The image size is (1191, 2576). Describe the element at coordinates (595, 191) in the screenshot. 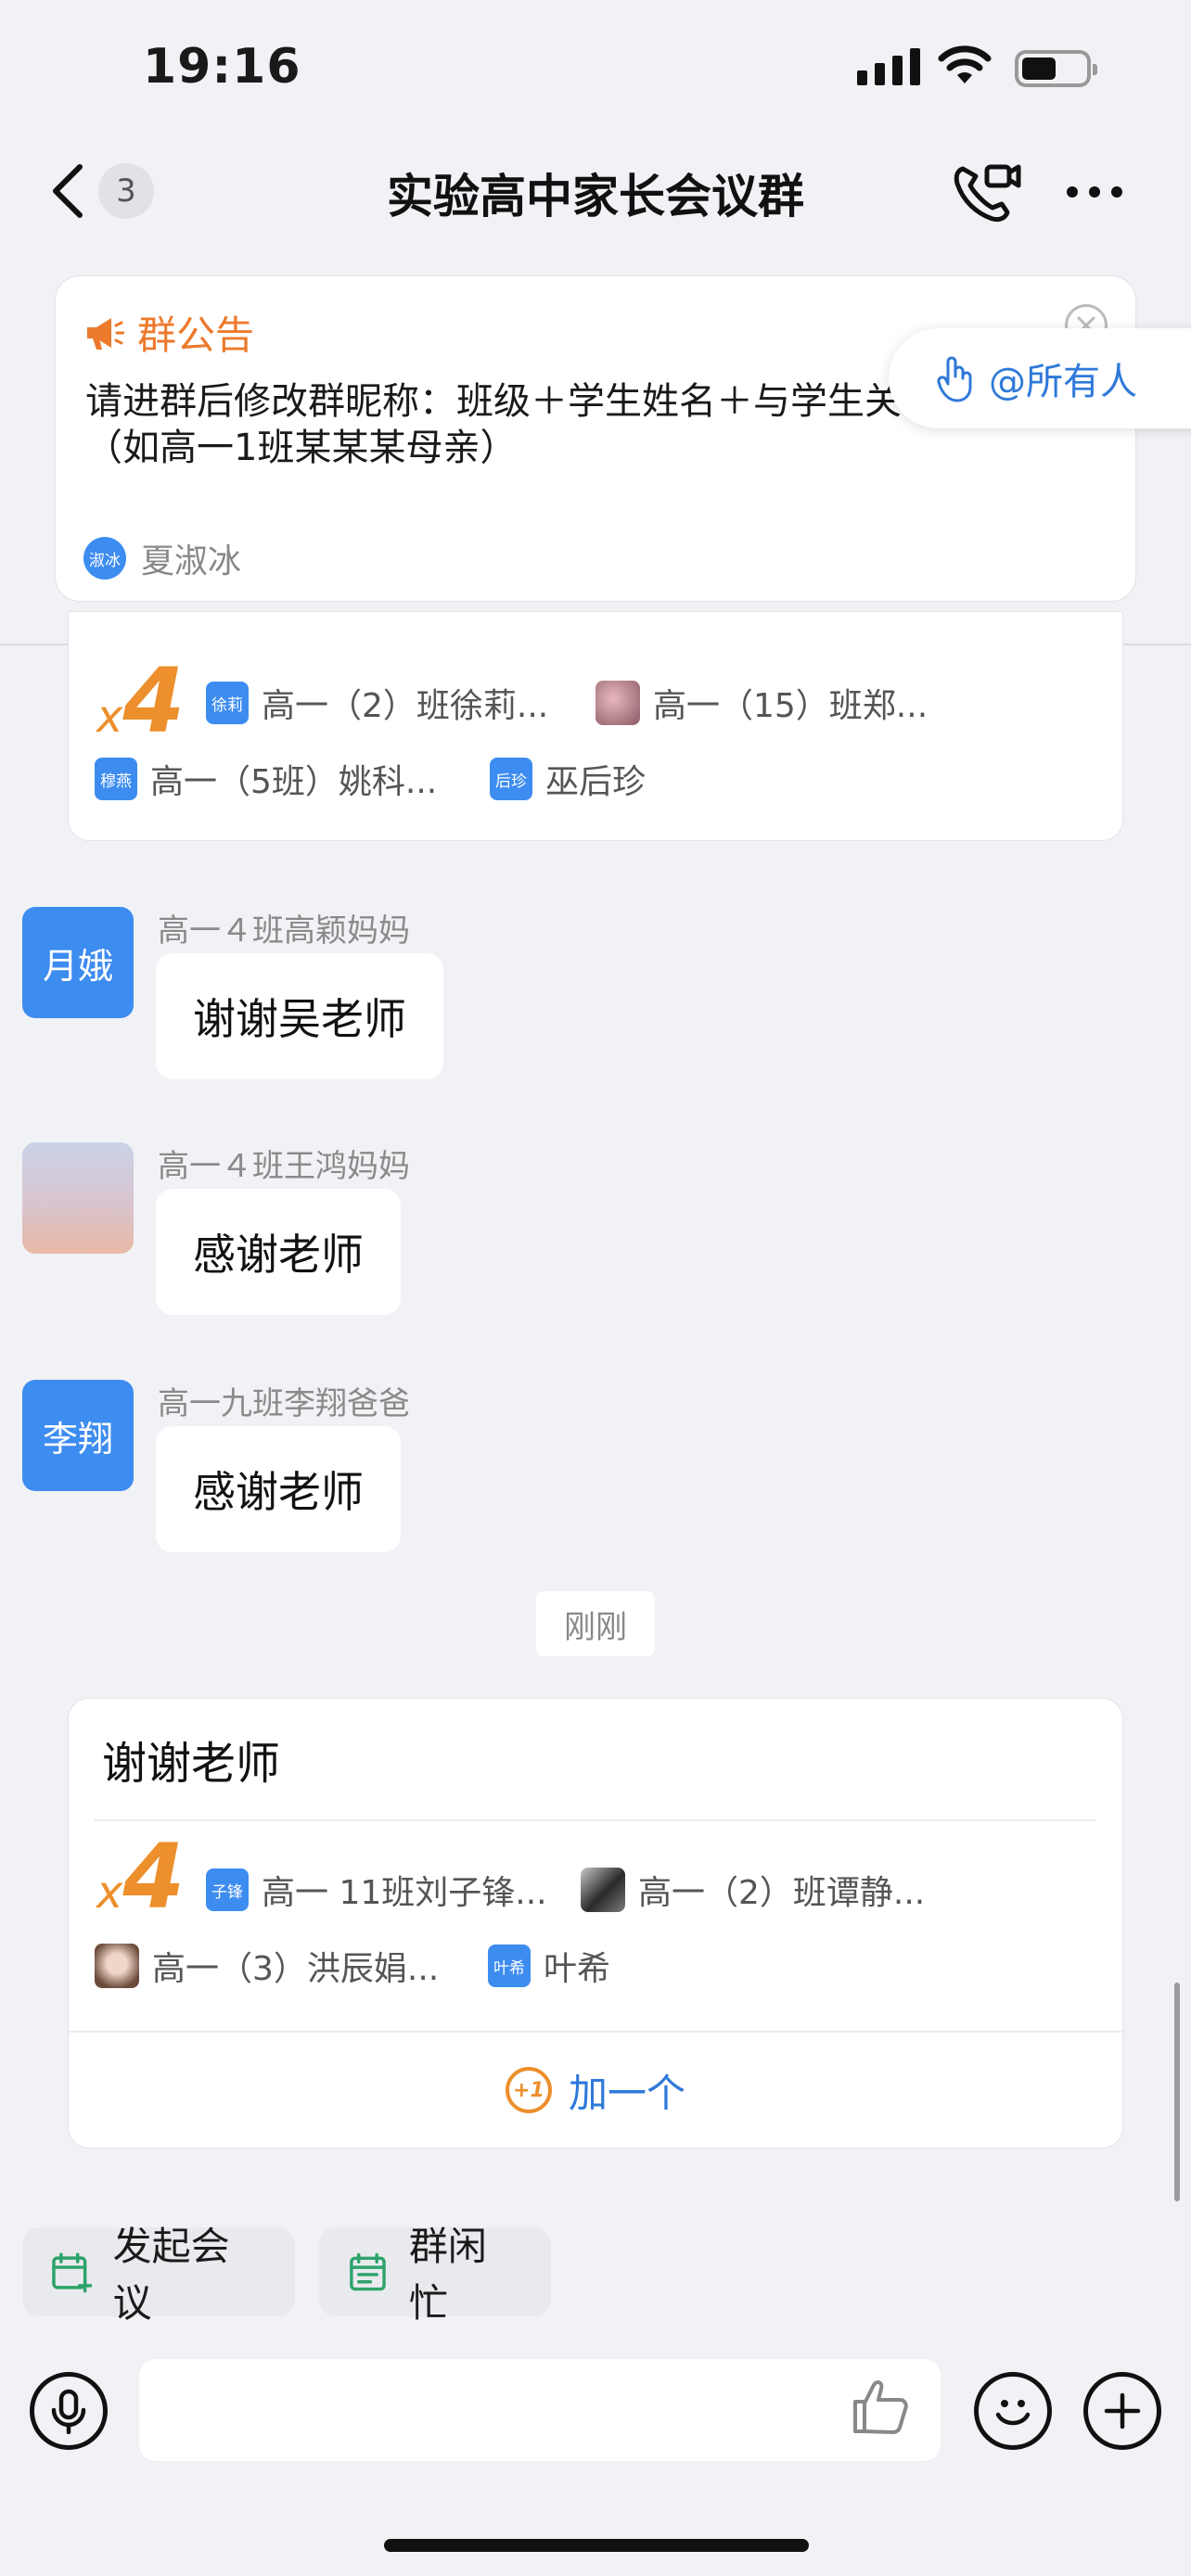

I see `nav-bar: 实验高中家长会议群 3` at that location.